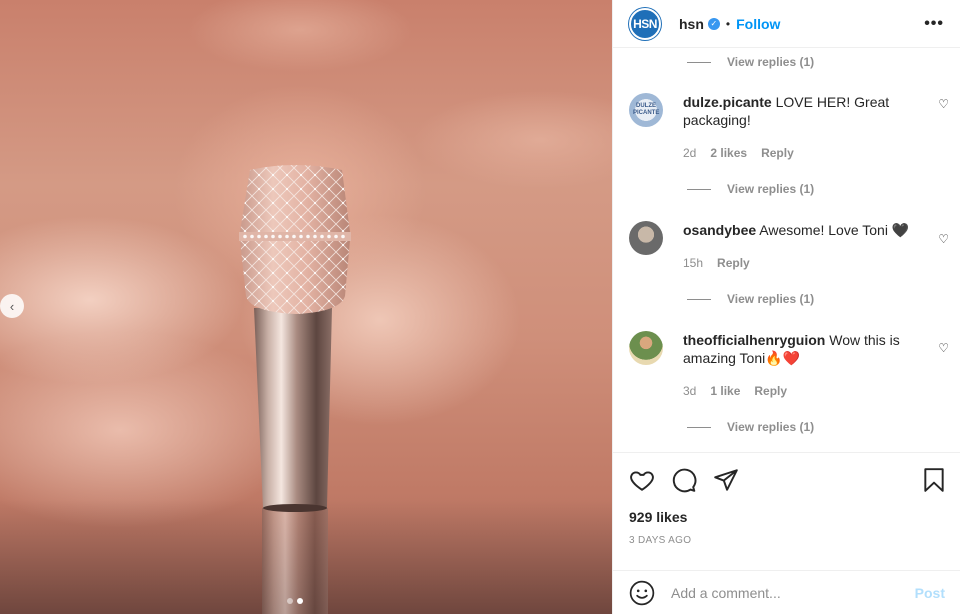 Image resolution: width=960 pixels, height=614 pixels. I want to click on comment-username: dulze.picante, so click(727, 102).